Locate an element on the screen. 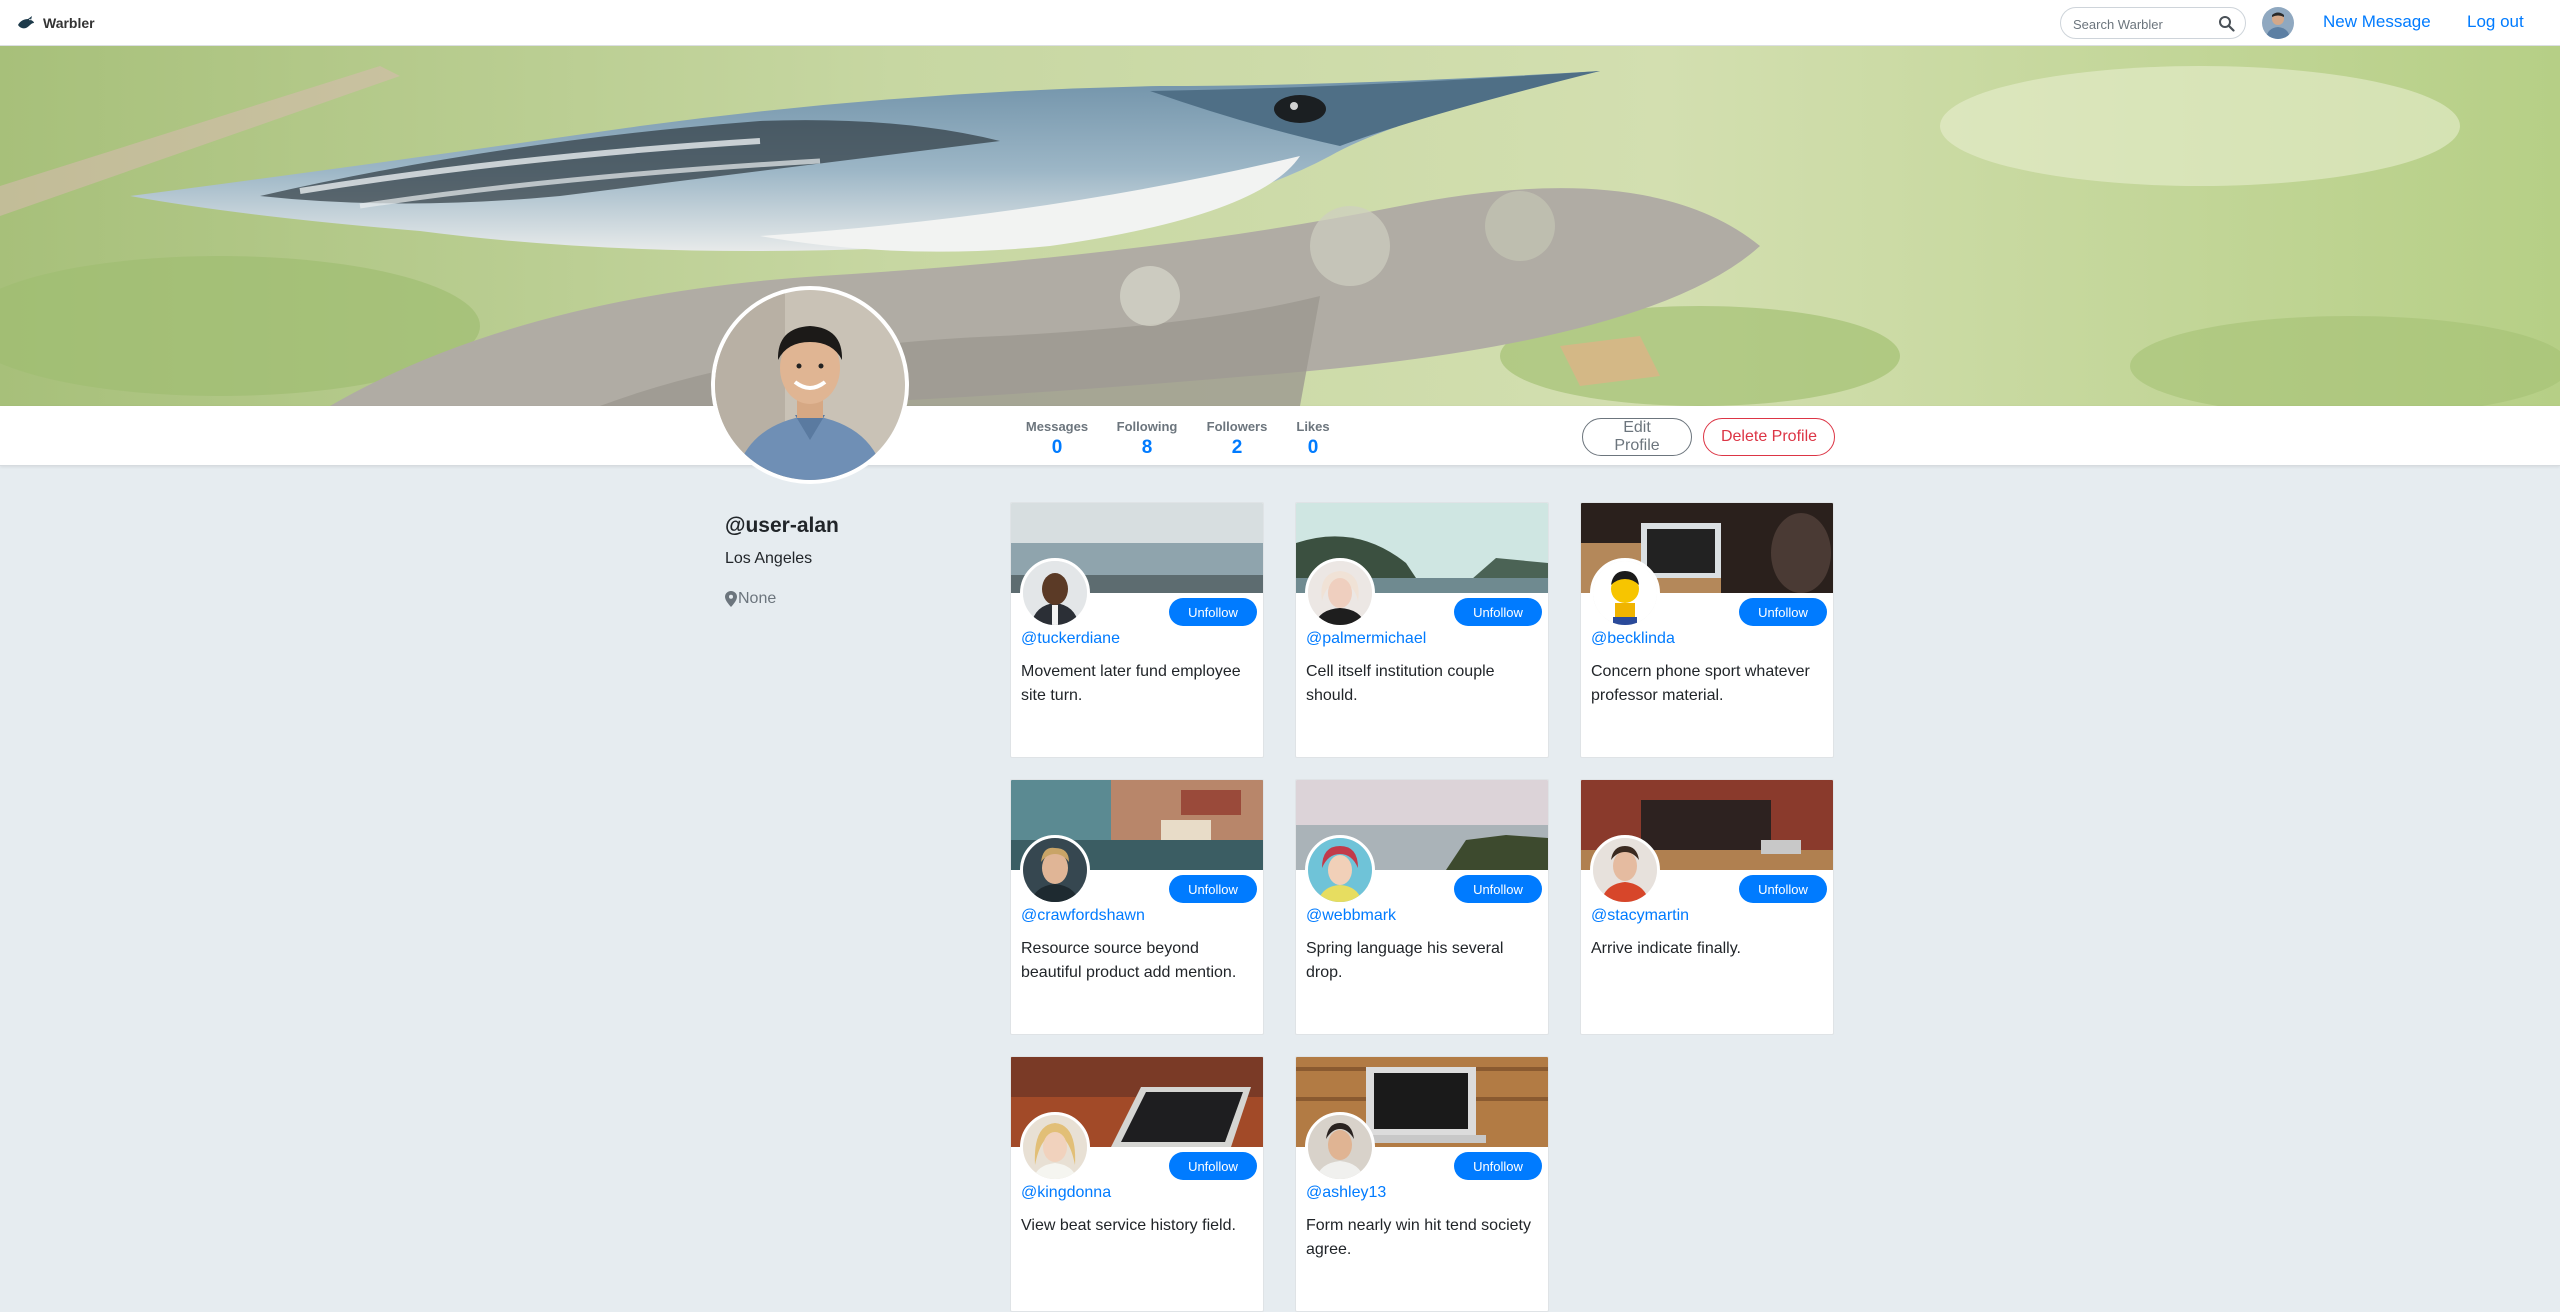  stat-likes: Likes 0 is located at coordinates (1313, 439).